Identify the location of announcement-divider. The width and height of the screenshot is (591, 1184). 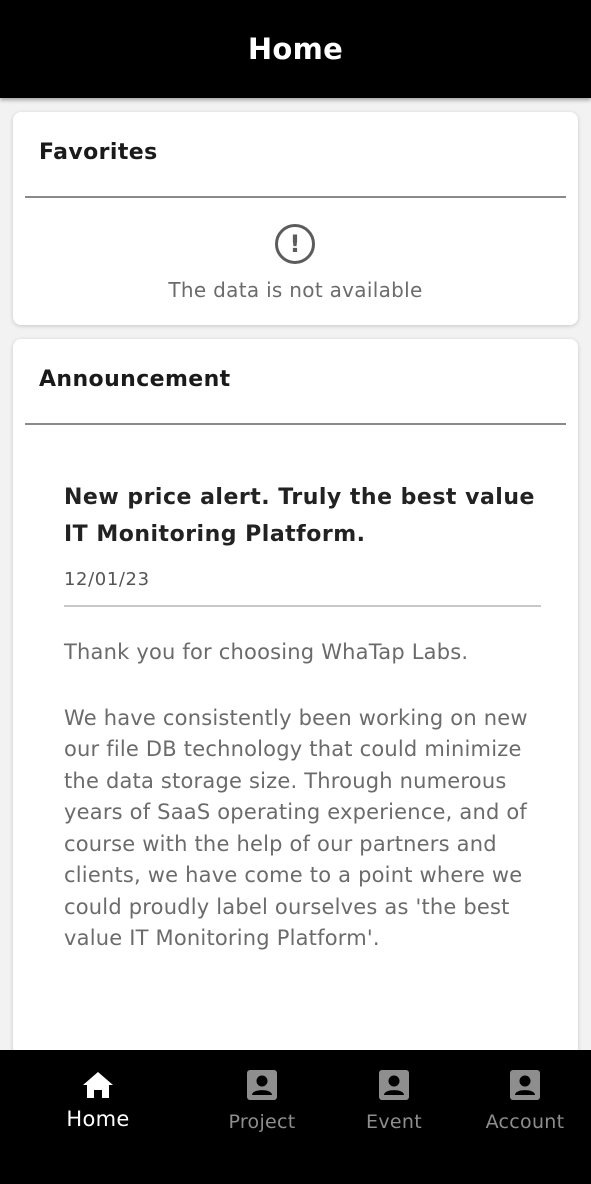
(295, 424).